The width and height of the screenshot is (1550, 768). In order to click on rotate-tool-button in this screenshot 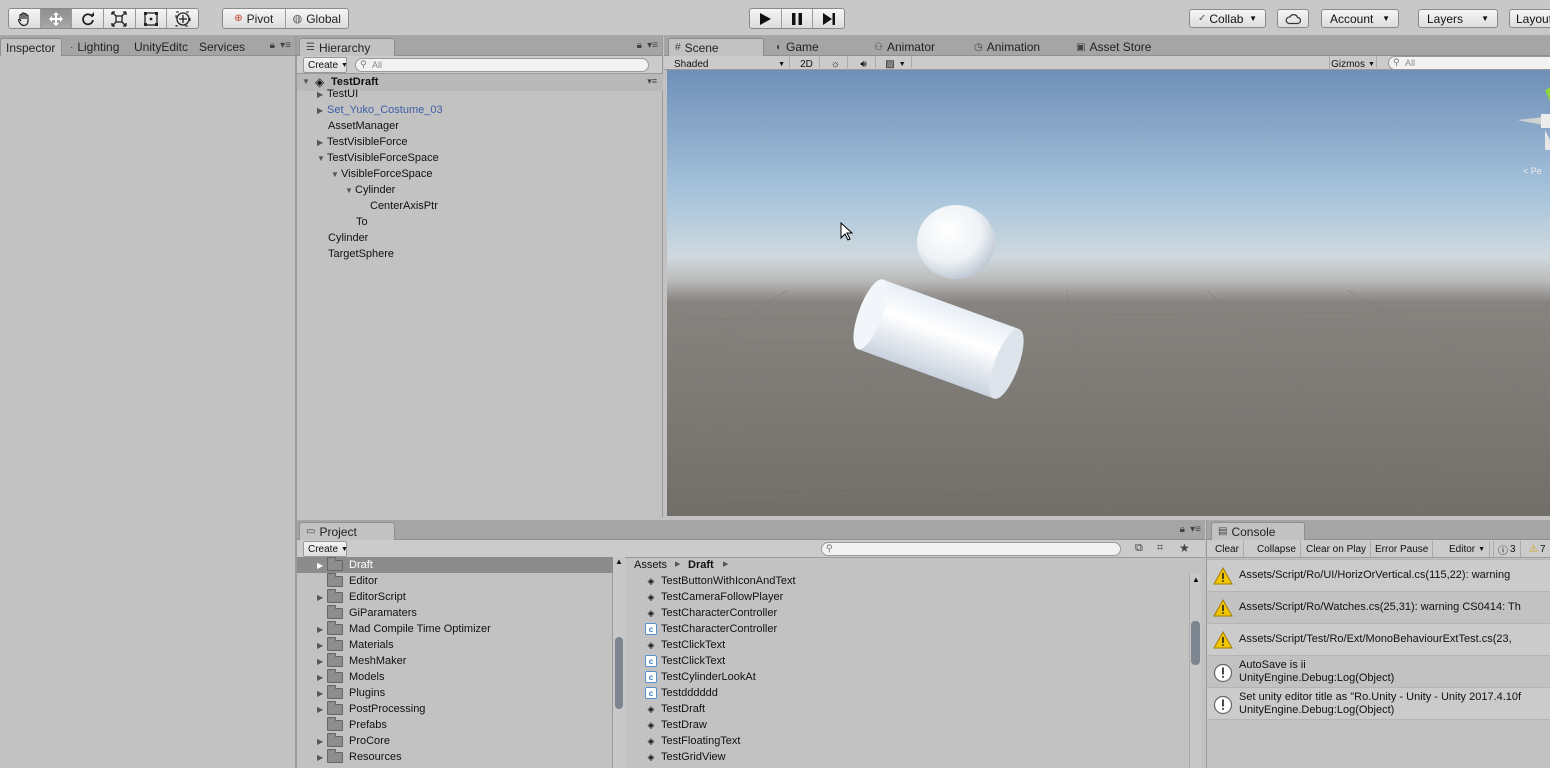, I will do `click(88, 18)`.